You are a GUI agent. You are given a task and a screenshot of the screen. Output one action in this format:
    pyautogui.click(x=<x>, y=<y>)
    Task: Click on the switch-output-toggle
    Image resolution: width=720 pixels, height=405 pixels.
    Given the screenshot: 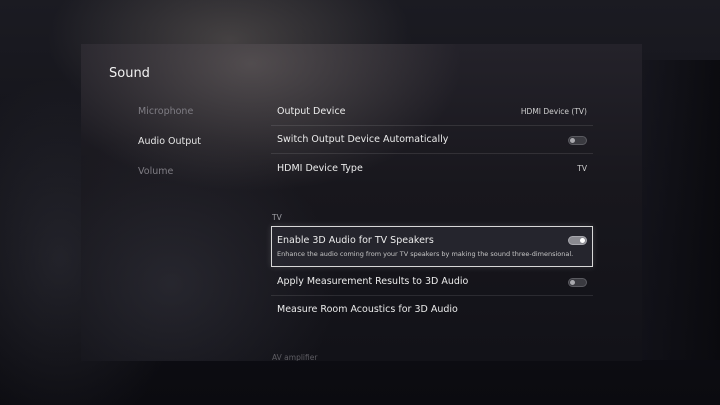 What is the action you would take?
    pyautogui.click(x=577, y=140)
    